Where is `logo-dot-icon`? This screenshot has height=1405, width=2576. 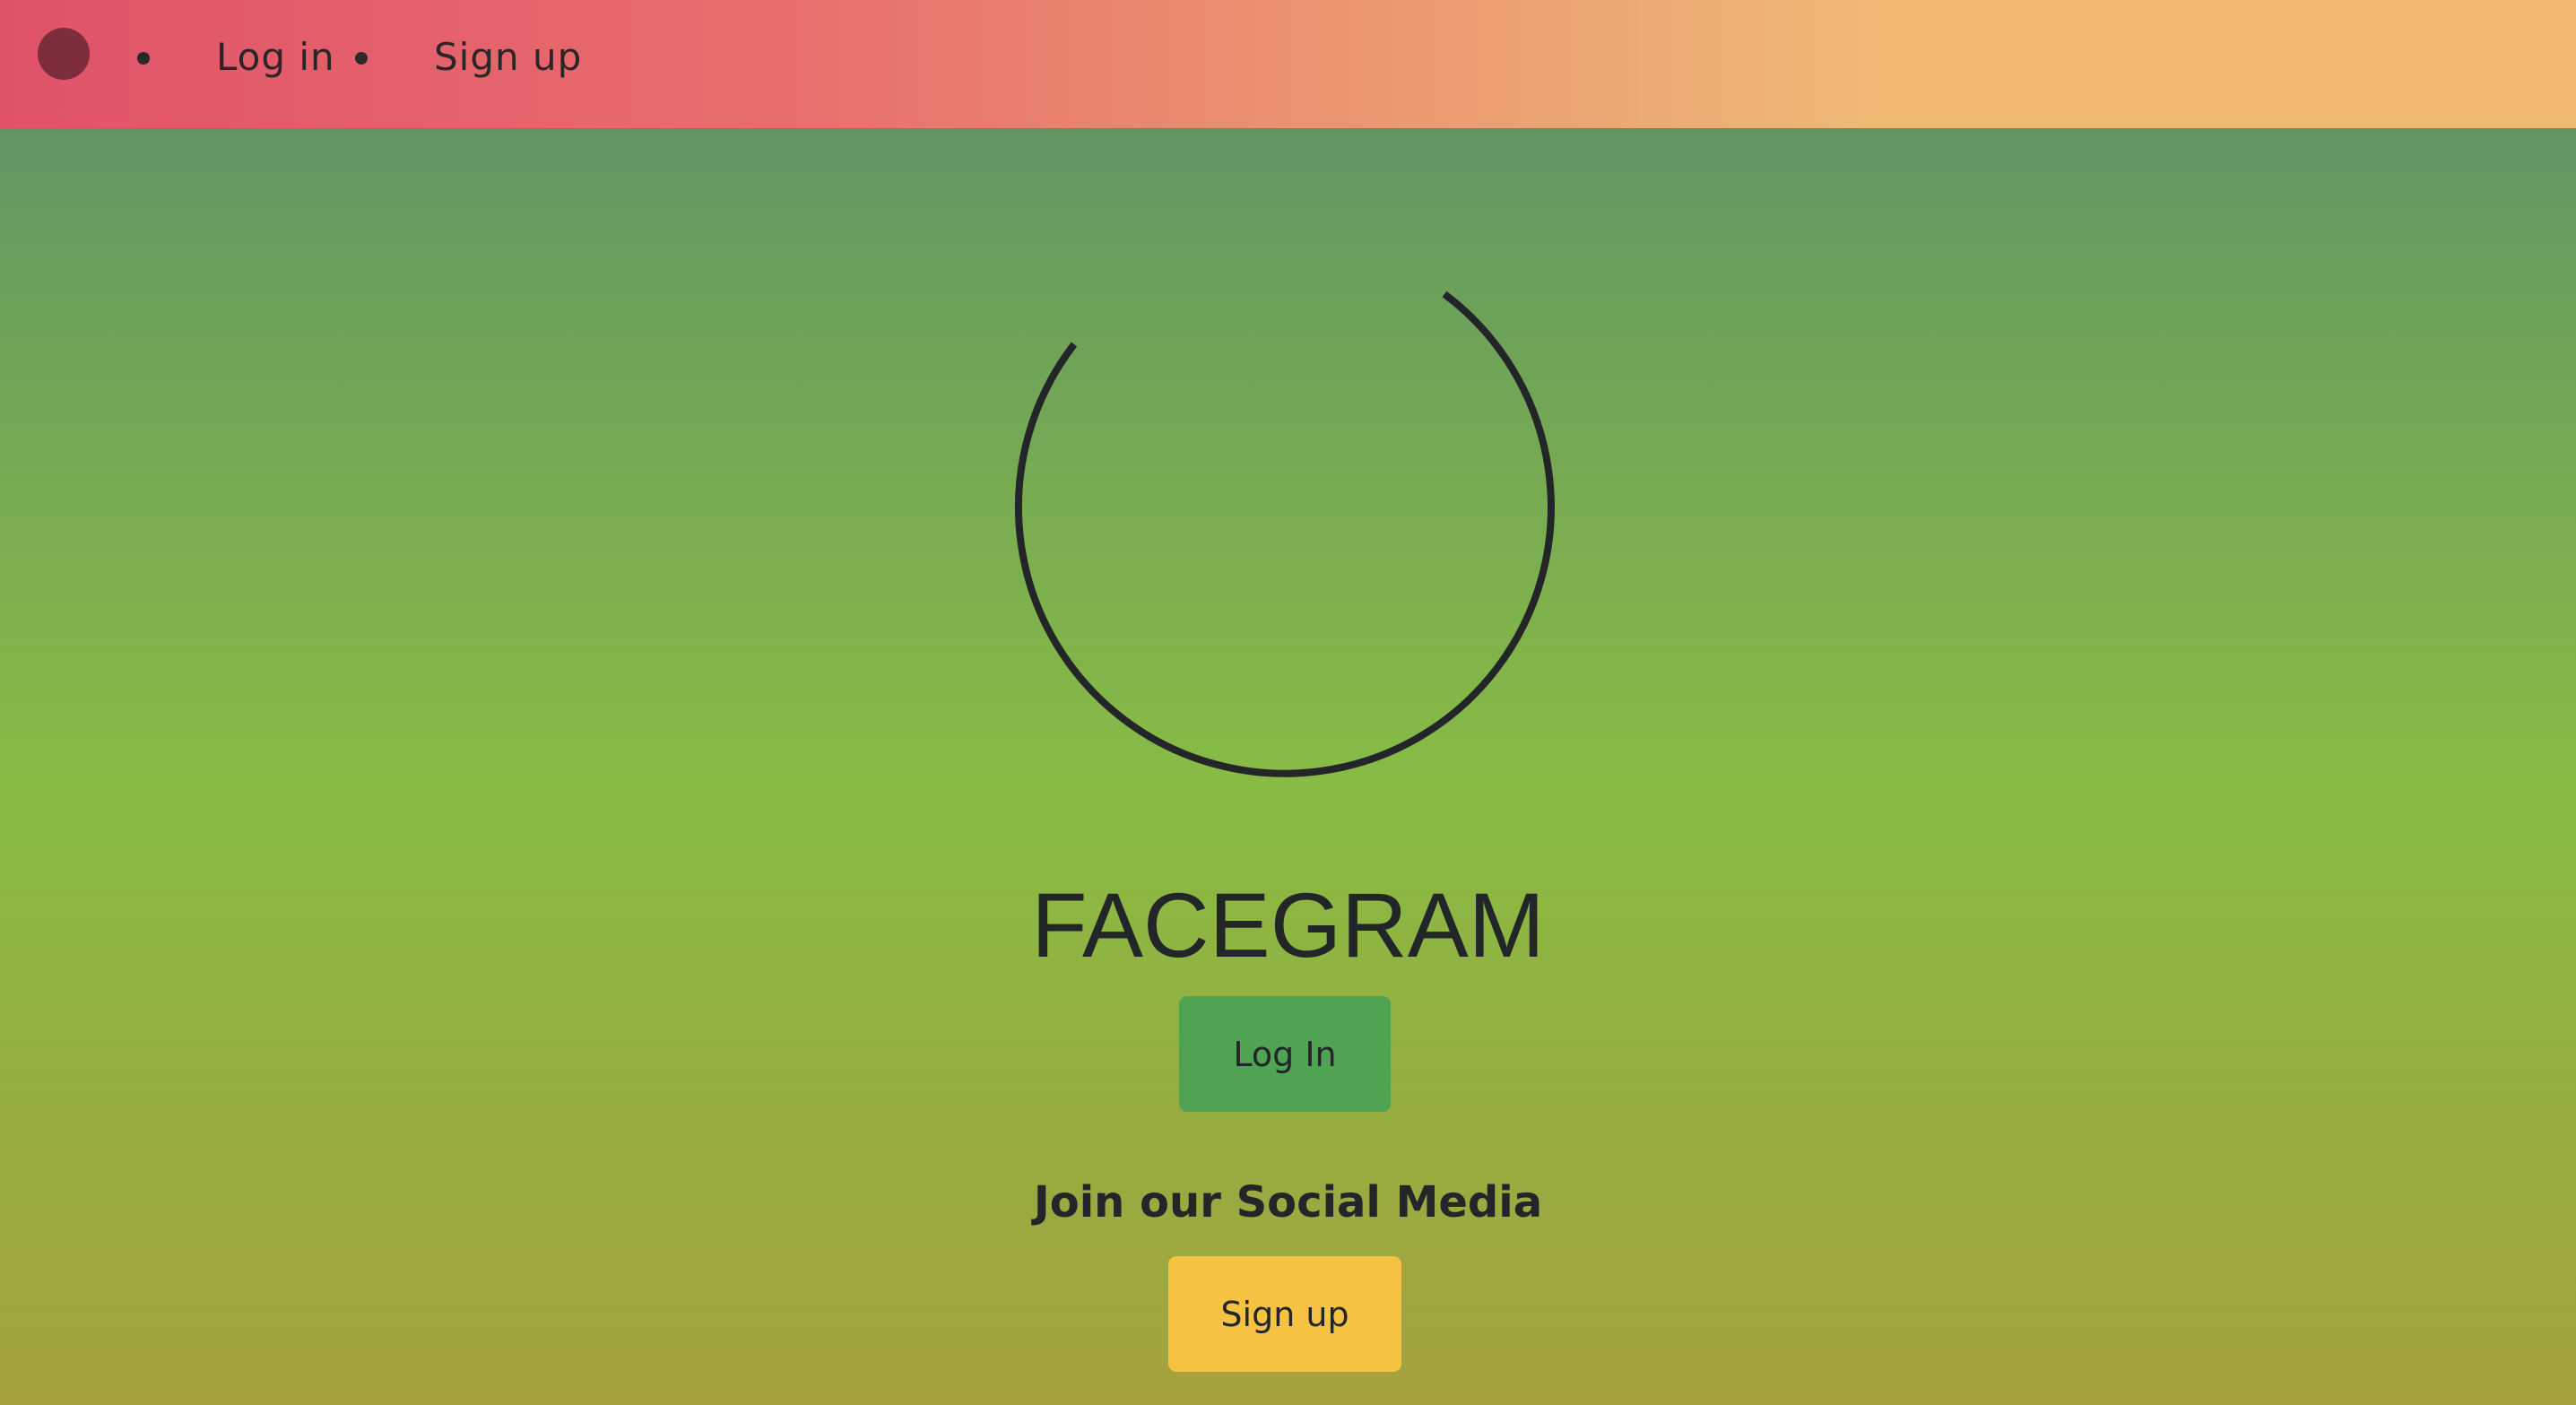 logo-dot-icon is located at coordinates (64, 54).